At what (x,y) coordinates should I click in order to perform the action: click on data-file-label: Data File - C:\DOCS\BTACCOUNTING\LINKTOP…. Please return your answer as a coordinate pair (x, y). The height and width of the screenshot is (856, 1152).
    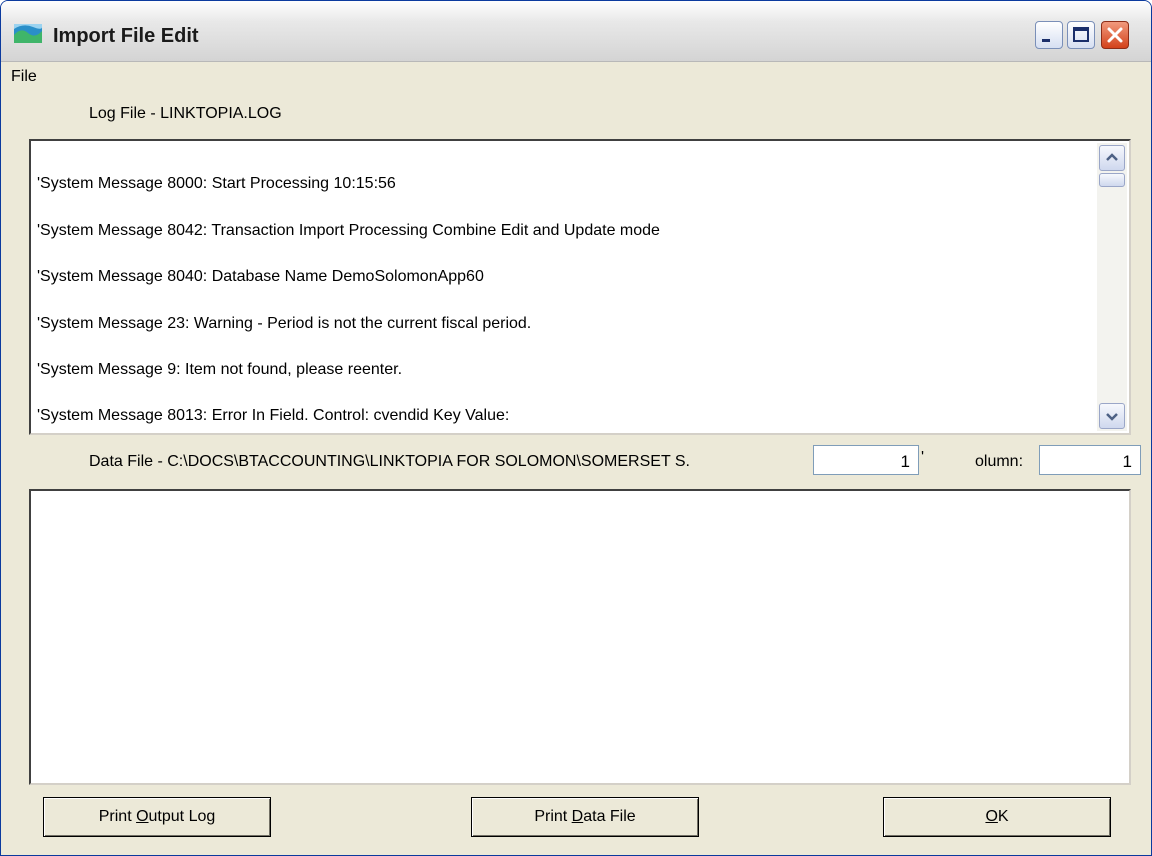
    Looking at the image, I should click on (389, 461).